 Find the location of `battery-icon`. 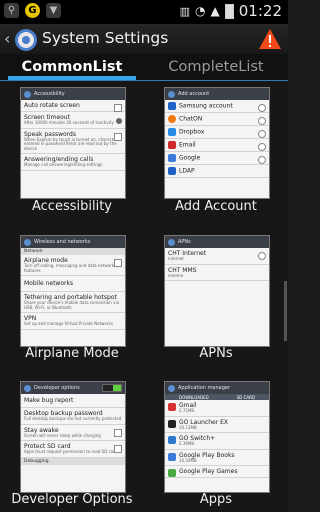

battery-icon is located at coordinates (229, 11).